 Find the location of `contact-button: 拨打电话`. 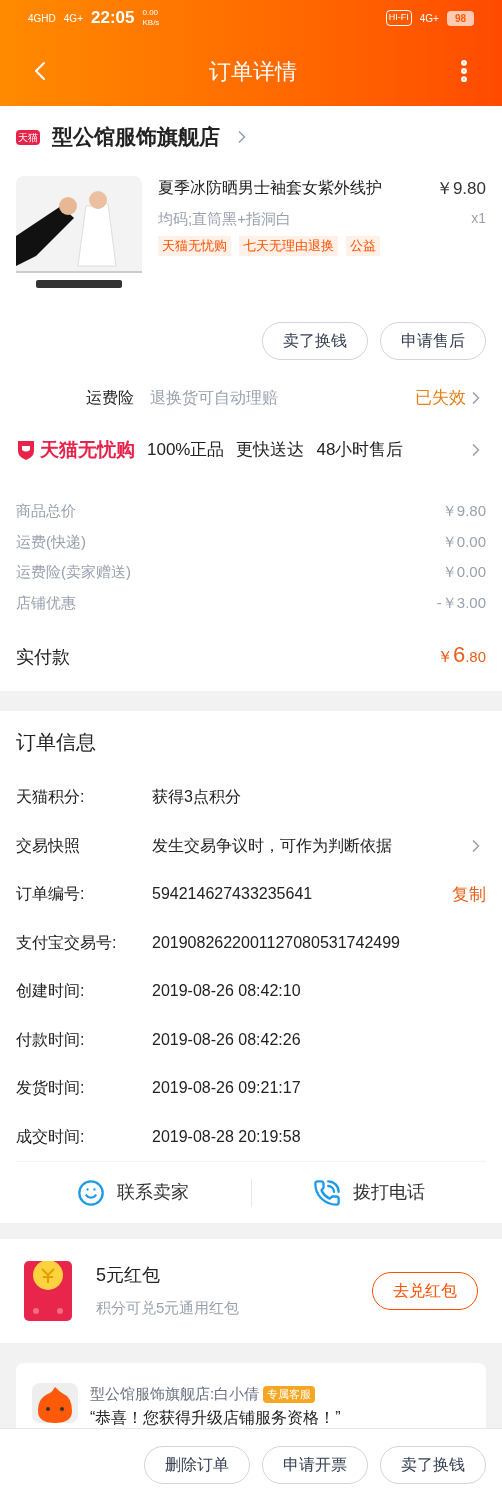

contact-button: 拨打电话 is located at coordinates (368, 1192).